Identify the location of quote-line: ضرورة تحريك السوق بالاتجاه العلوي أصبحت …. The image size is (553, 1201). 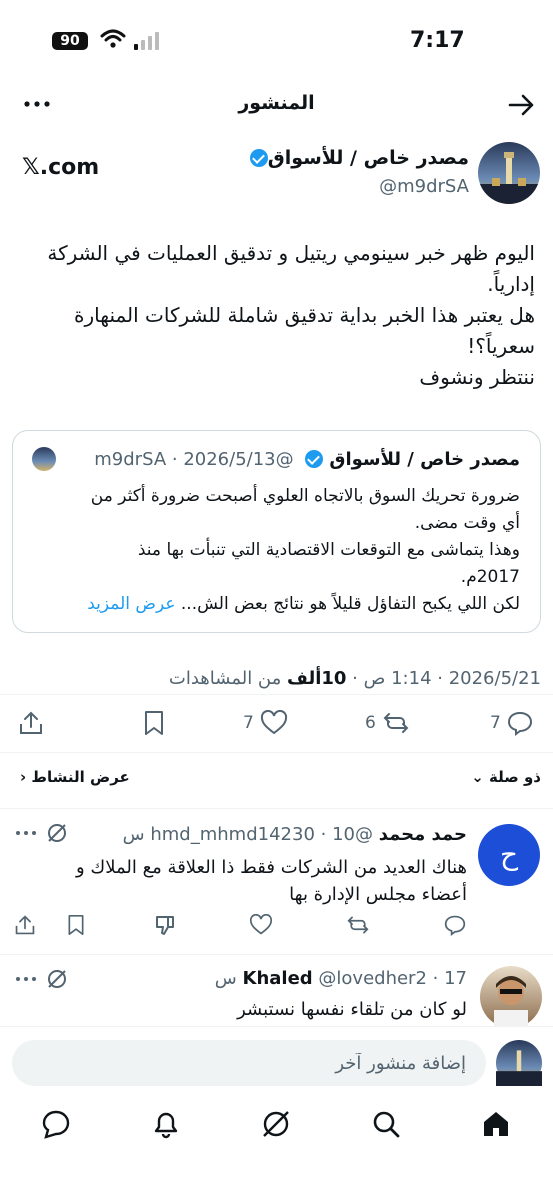
(305, 496).